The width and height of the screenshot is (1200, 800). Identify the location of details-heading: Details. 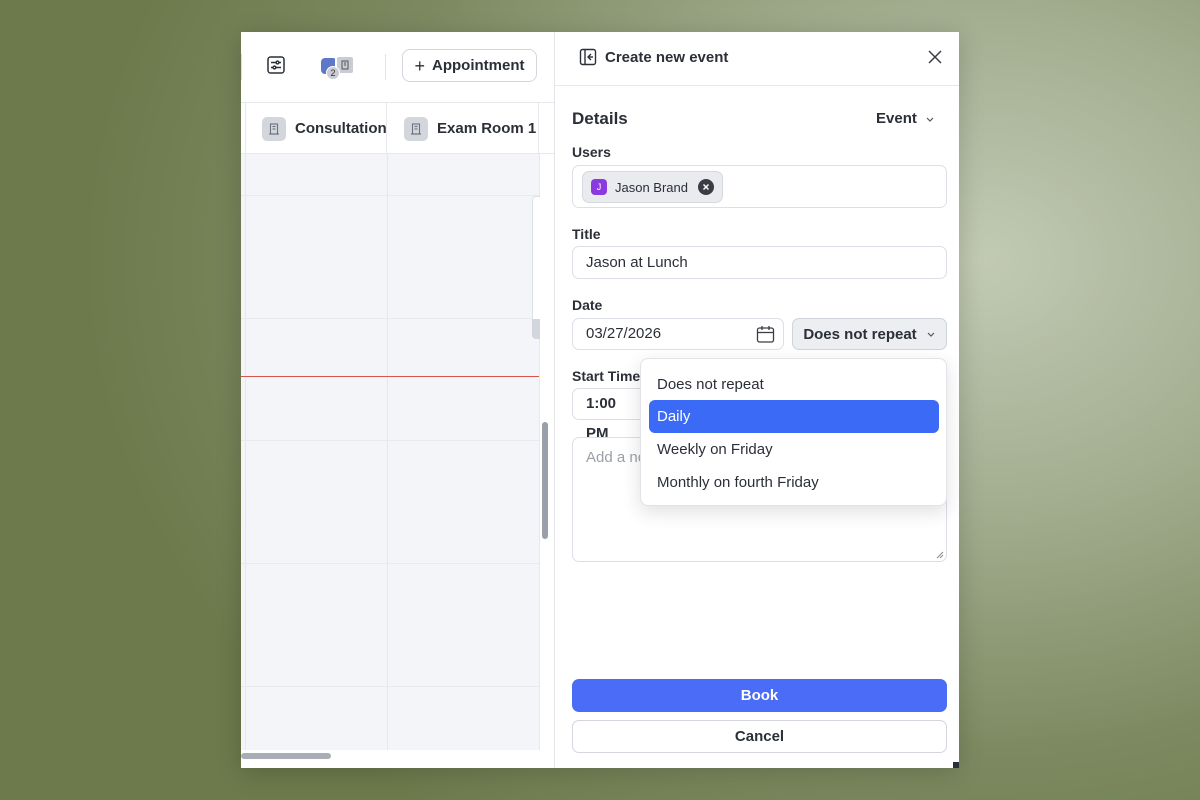
(600, 118).